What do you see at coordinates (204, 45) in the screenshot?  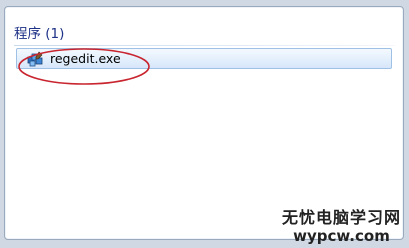 I see `group-divider` at bounding box center [204, 45].